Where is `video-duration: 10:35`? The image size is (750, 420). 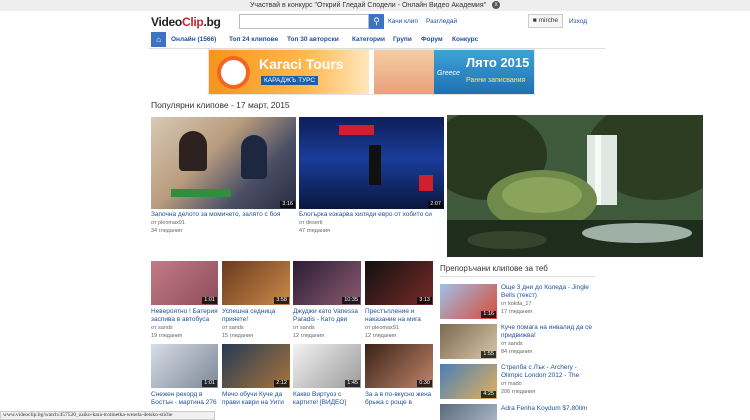 video-duration: 10:35 is located at coordinates (351, 300).